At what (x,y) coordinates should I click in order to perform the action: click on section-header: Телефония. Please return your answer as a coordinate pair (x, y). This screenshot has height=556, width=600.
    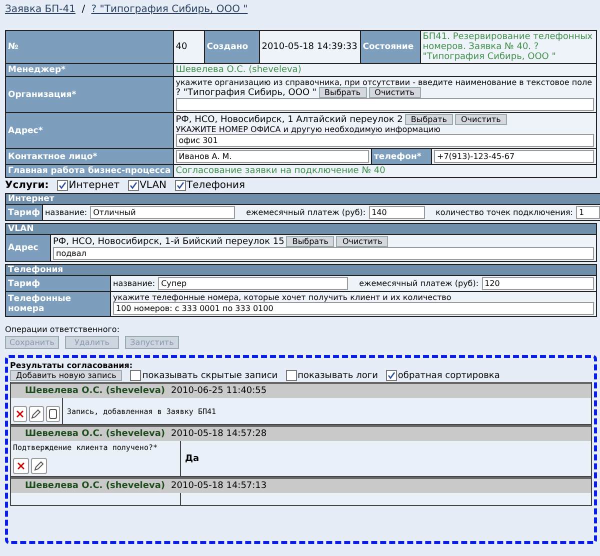
    Looking at the image, I should click on (301, 270).